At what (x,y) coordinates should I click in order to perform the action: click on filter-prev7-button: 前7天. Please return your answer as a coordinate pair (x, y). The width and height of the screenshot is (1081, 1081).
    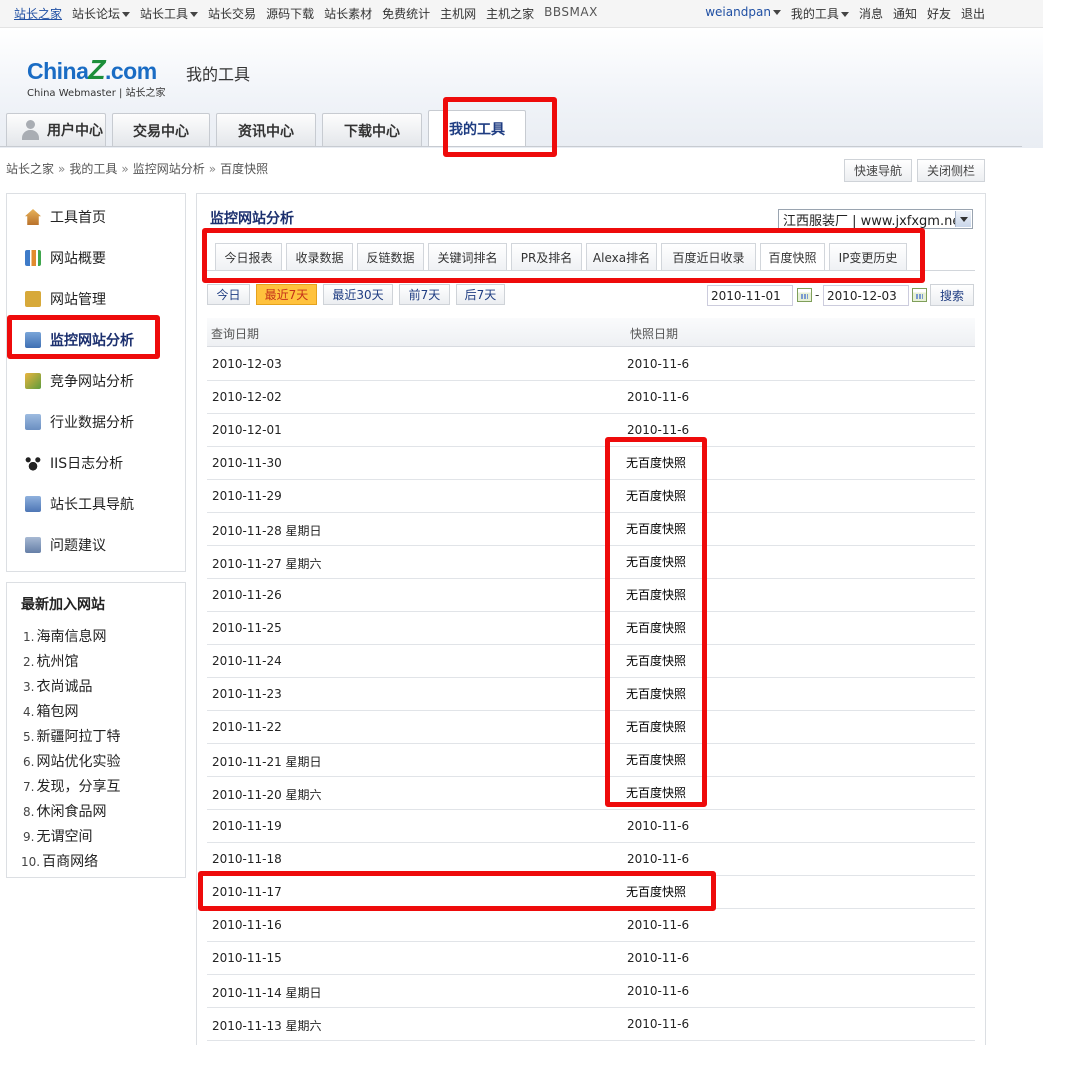
    Looking at the image, I should click on (424, 294).